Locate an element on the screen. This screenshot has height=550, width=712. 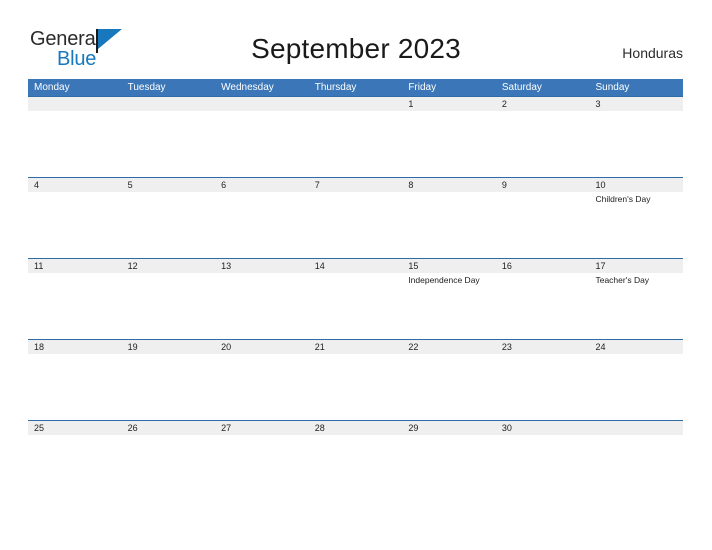
day-cell: 28 is located at coordinates (356, 428).